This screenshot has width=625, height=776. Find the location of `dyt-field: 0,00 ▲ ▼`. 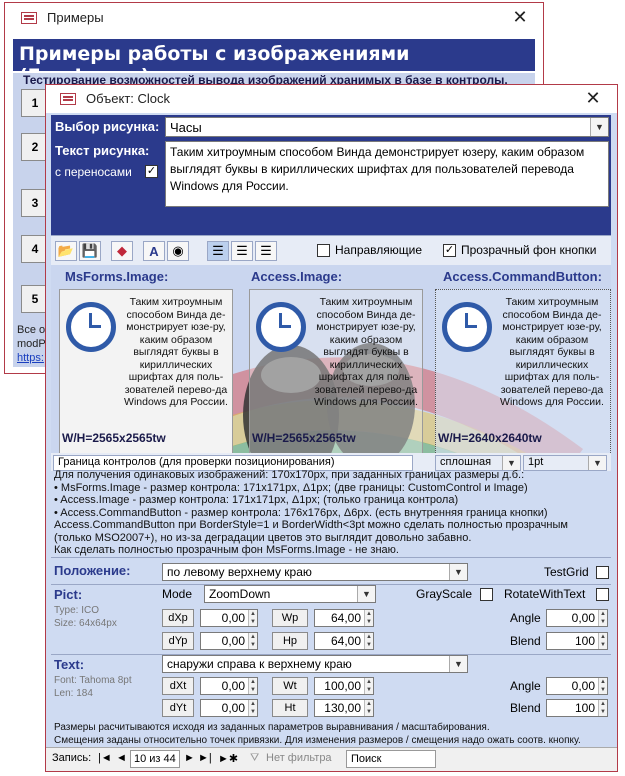

dyt-field: 0,00 ▲ ▼ is located at coordinates (229, 708).